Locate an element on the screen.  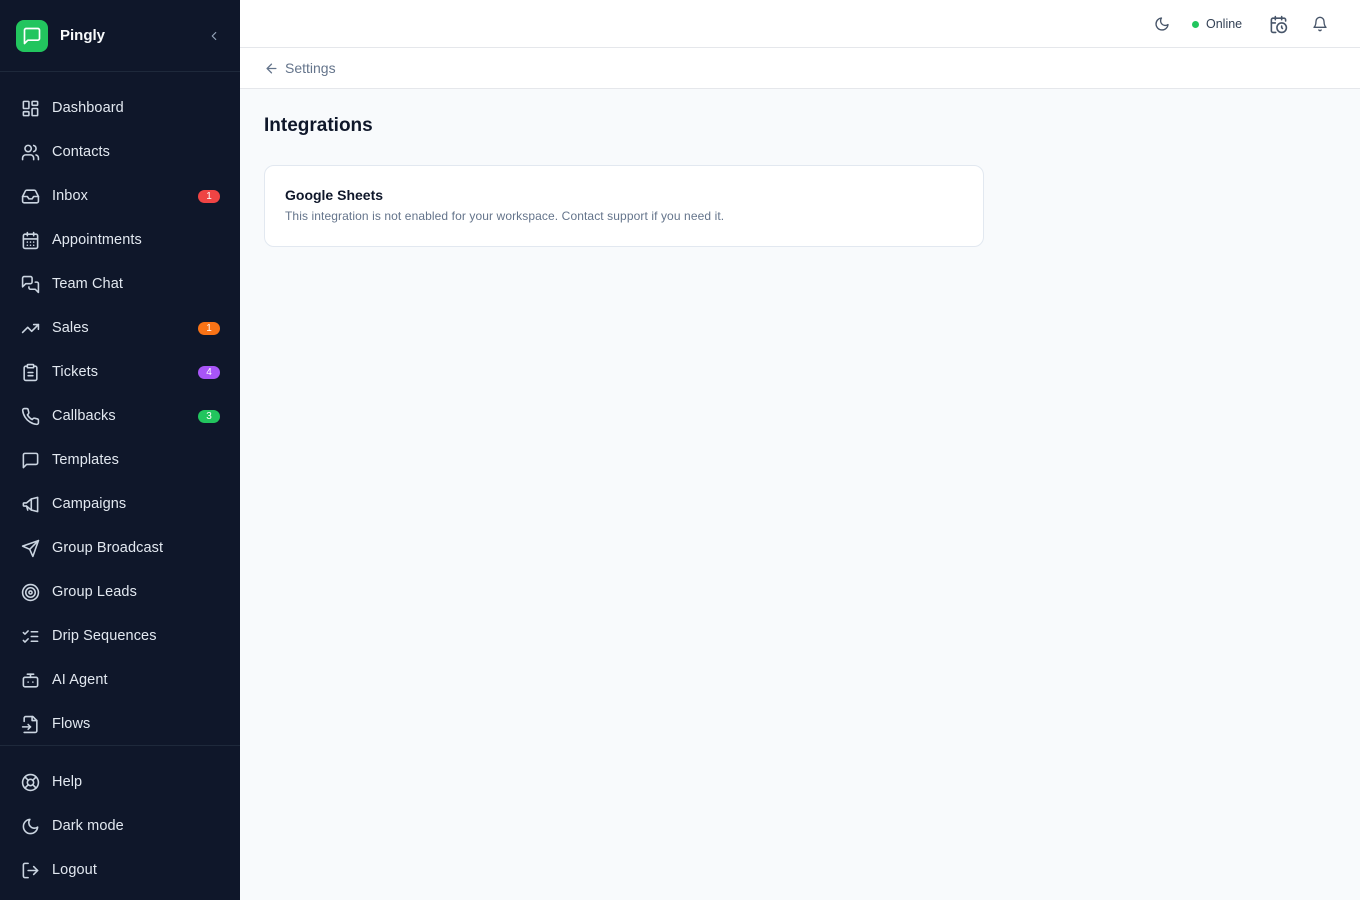
sidebar-item-label: Dark mode is located at coordinates (88, 826).